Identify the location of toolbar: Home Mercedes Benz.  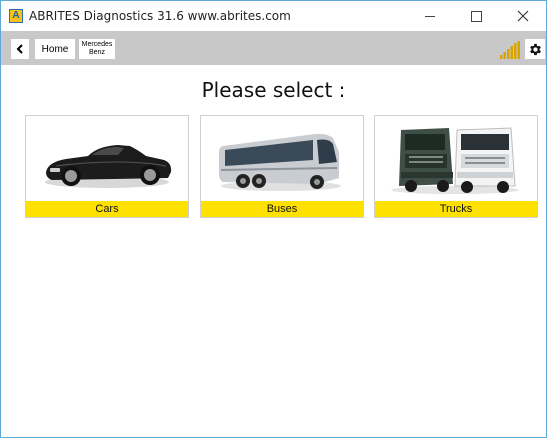
(273, 48).